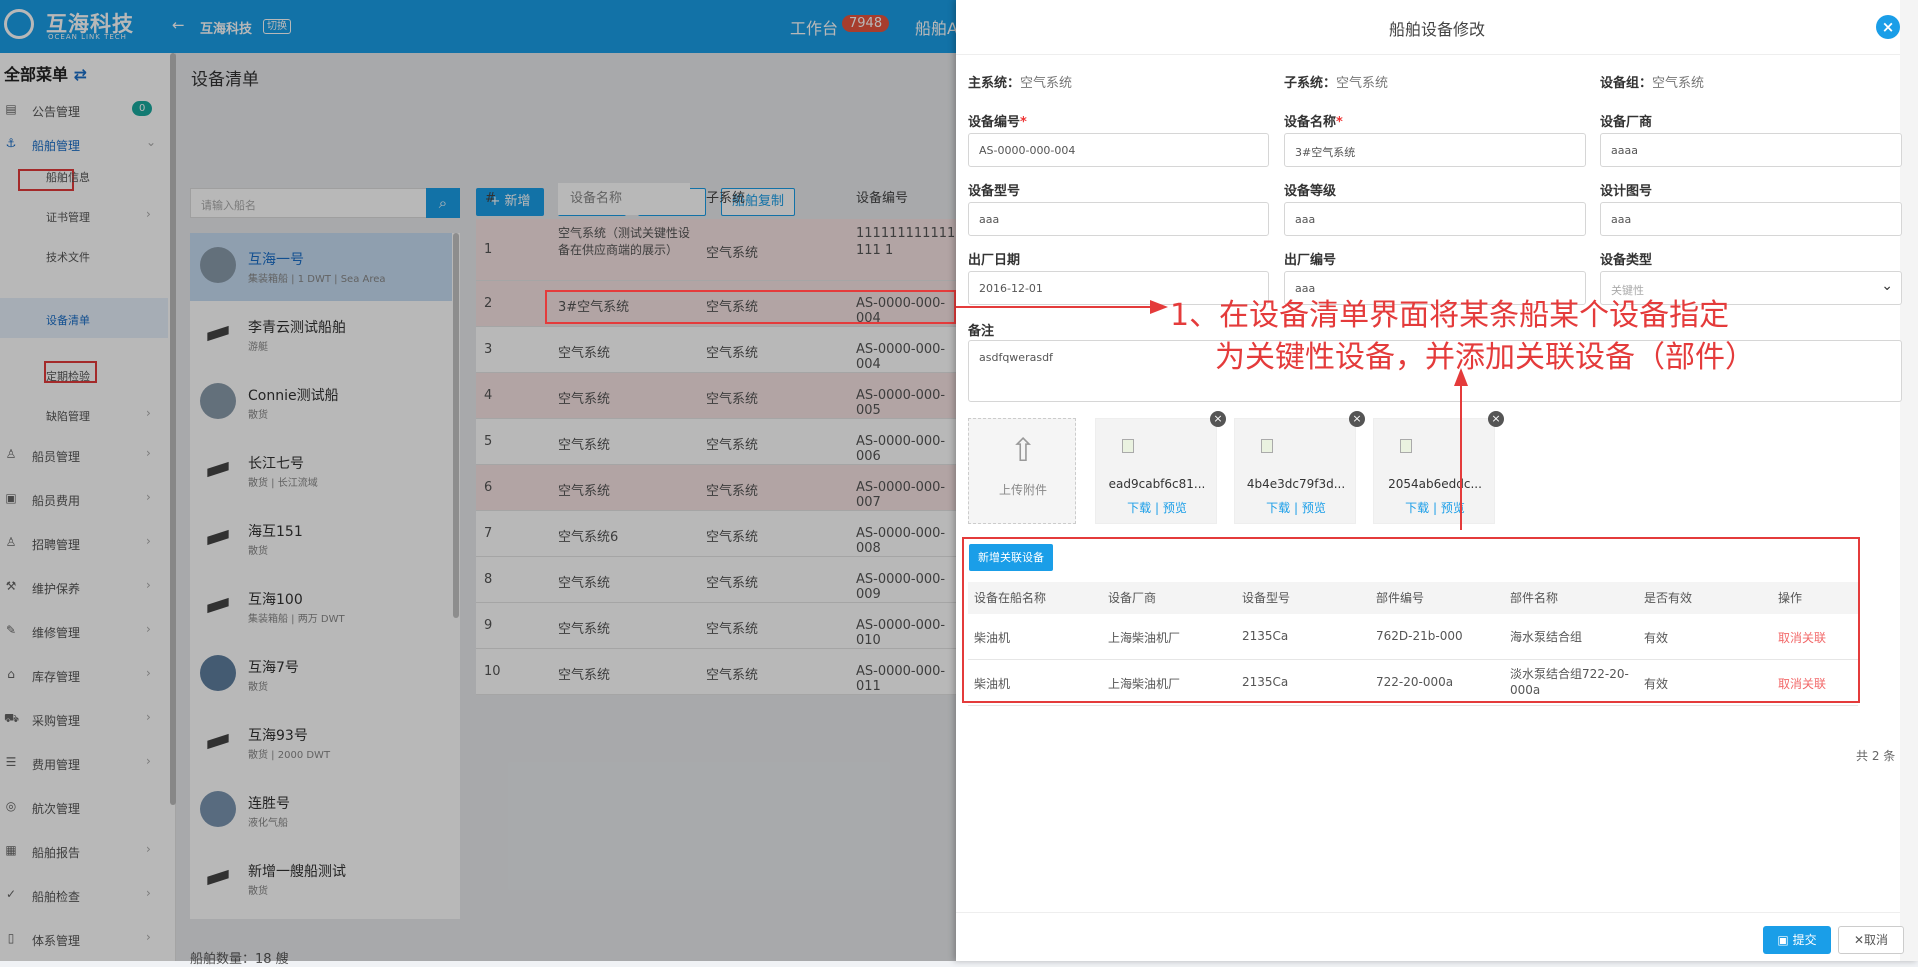 This screenshot has height=967, width=1918. Describe the element at coordinates (1212, 415) in the screenshot. I see `annotation-arrows` at that location.